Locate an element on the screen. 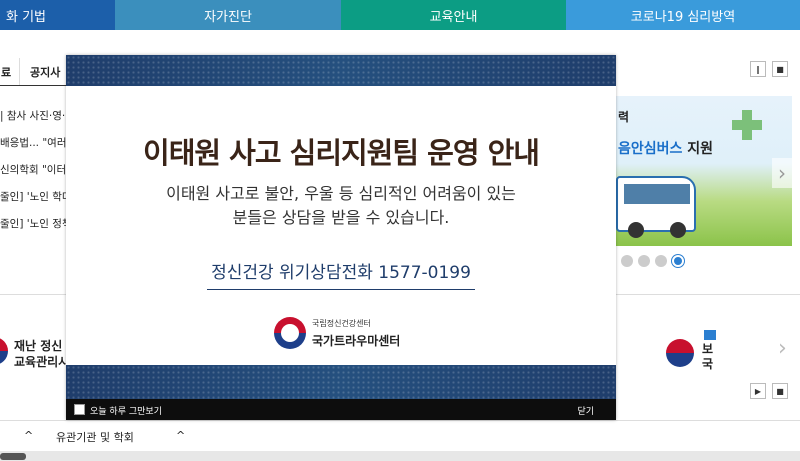  nav-tab-techniques: 화 기법 is located at coordinates (57, 15).